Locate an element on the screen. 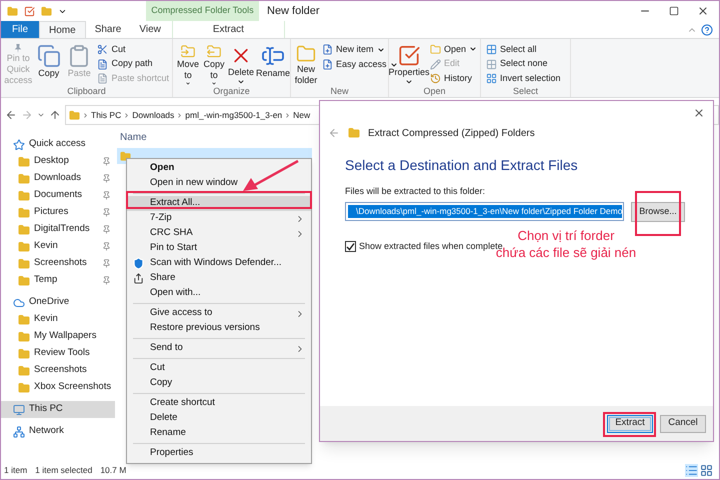 This screenshot has height=480, width=720. nav-item: This PC is located at coordinates (58, 409).